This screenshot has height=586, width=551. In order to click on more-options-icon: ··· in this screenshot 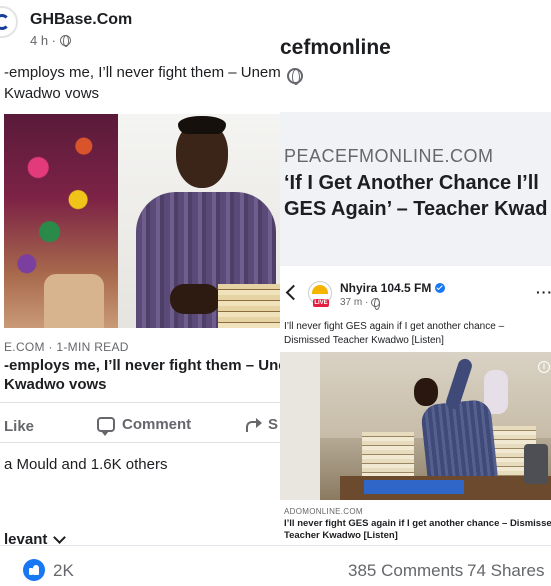, I will do `click(543, 292)`.